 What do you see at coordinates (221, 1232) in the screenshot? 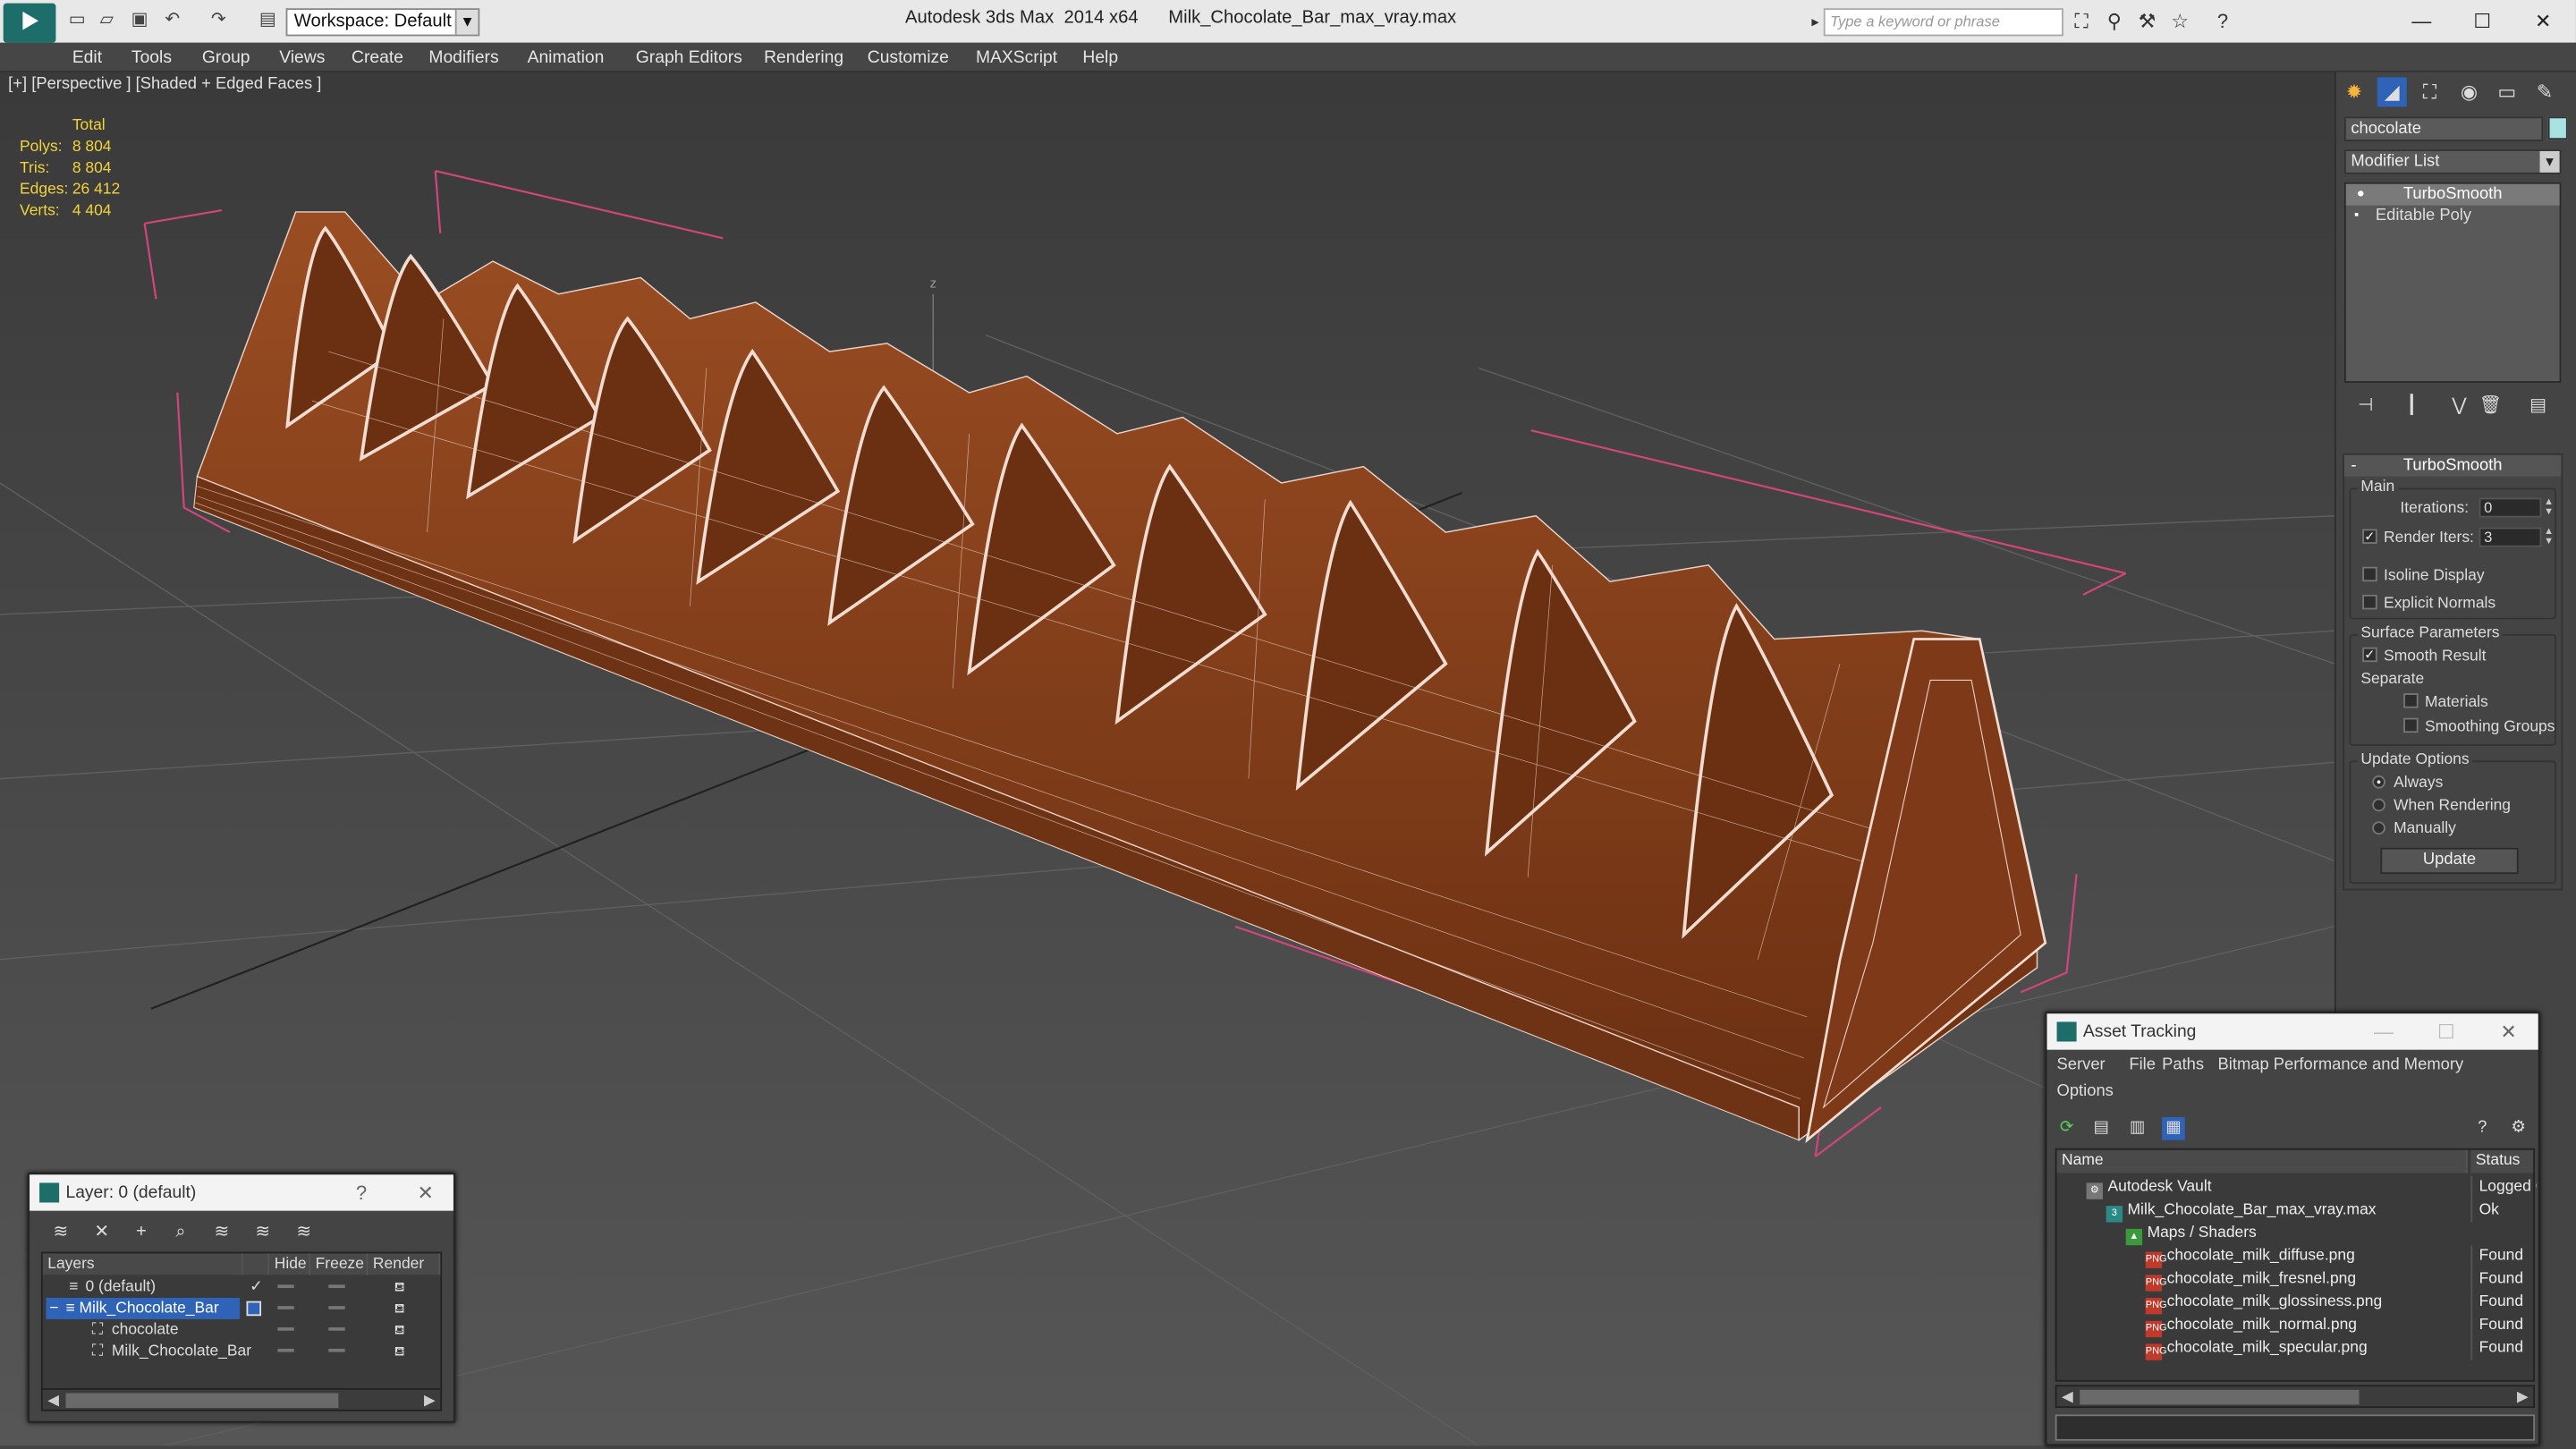
I see `highlight-layer-icon: ≋` at bounding box center [221, 1232].